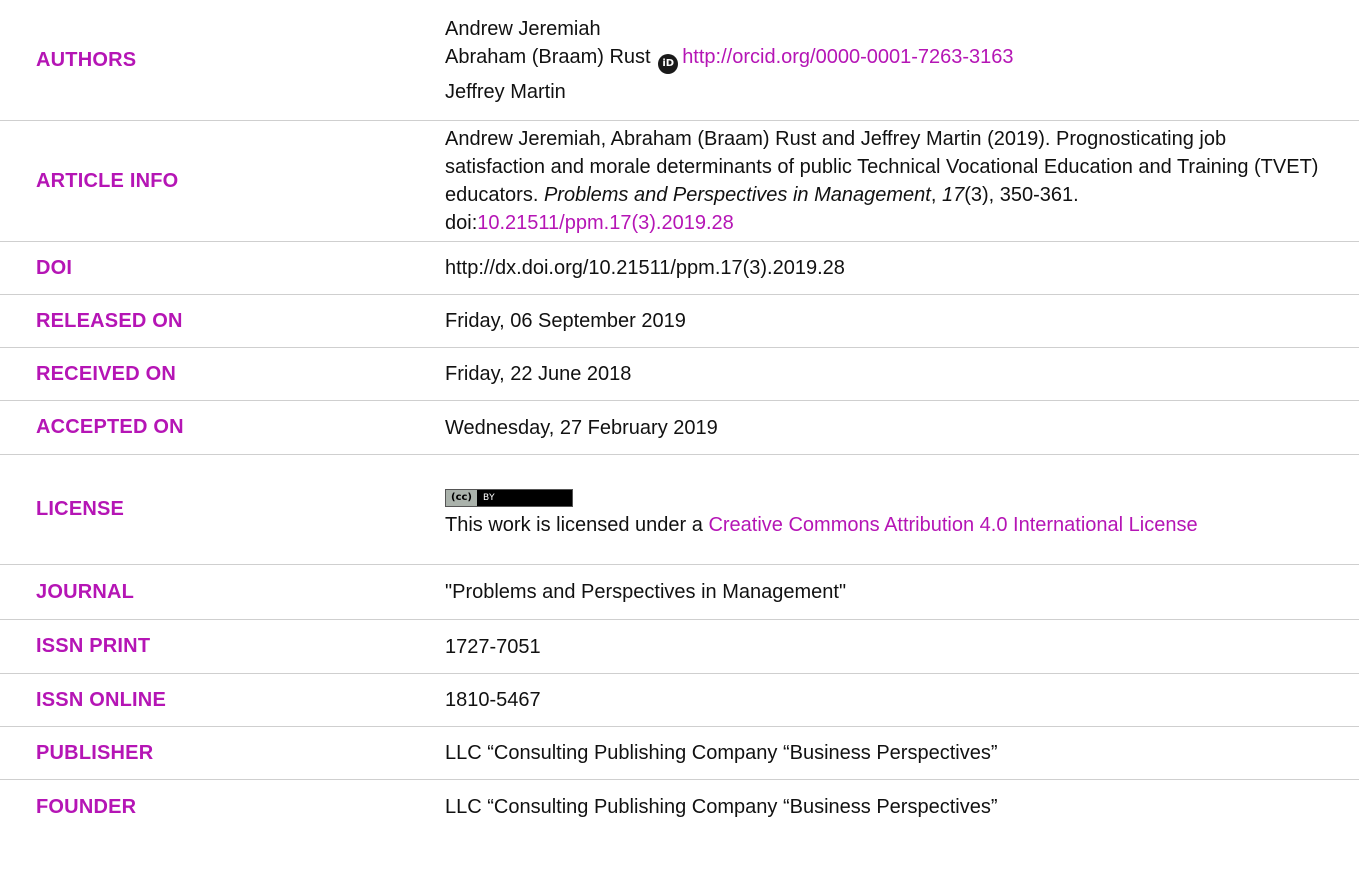 The height and width of the screenshot is (889, 1359). Describe the element at coordinates (668, 63) in the screenshot. I see `orcid-icon: iD` at that location.